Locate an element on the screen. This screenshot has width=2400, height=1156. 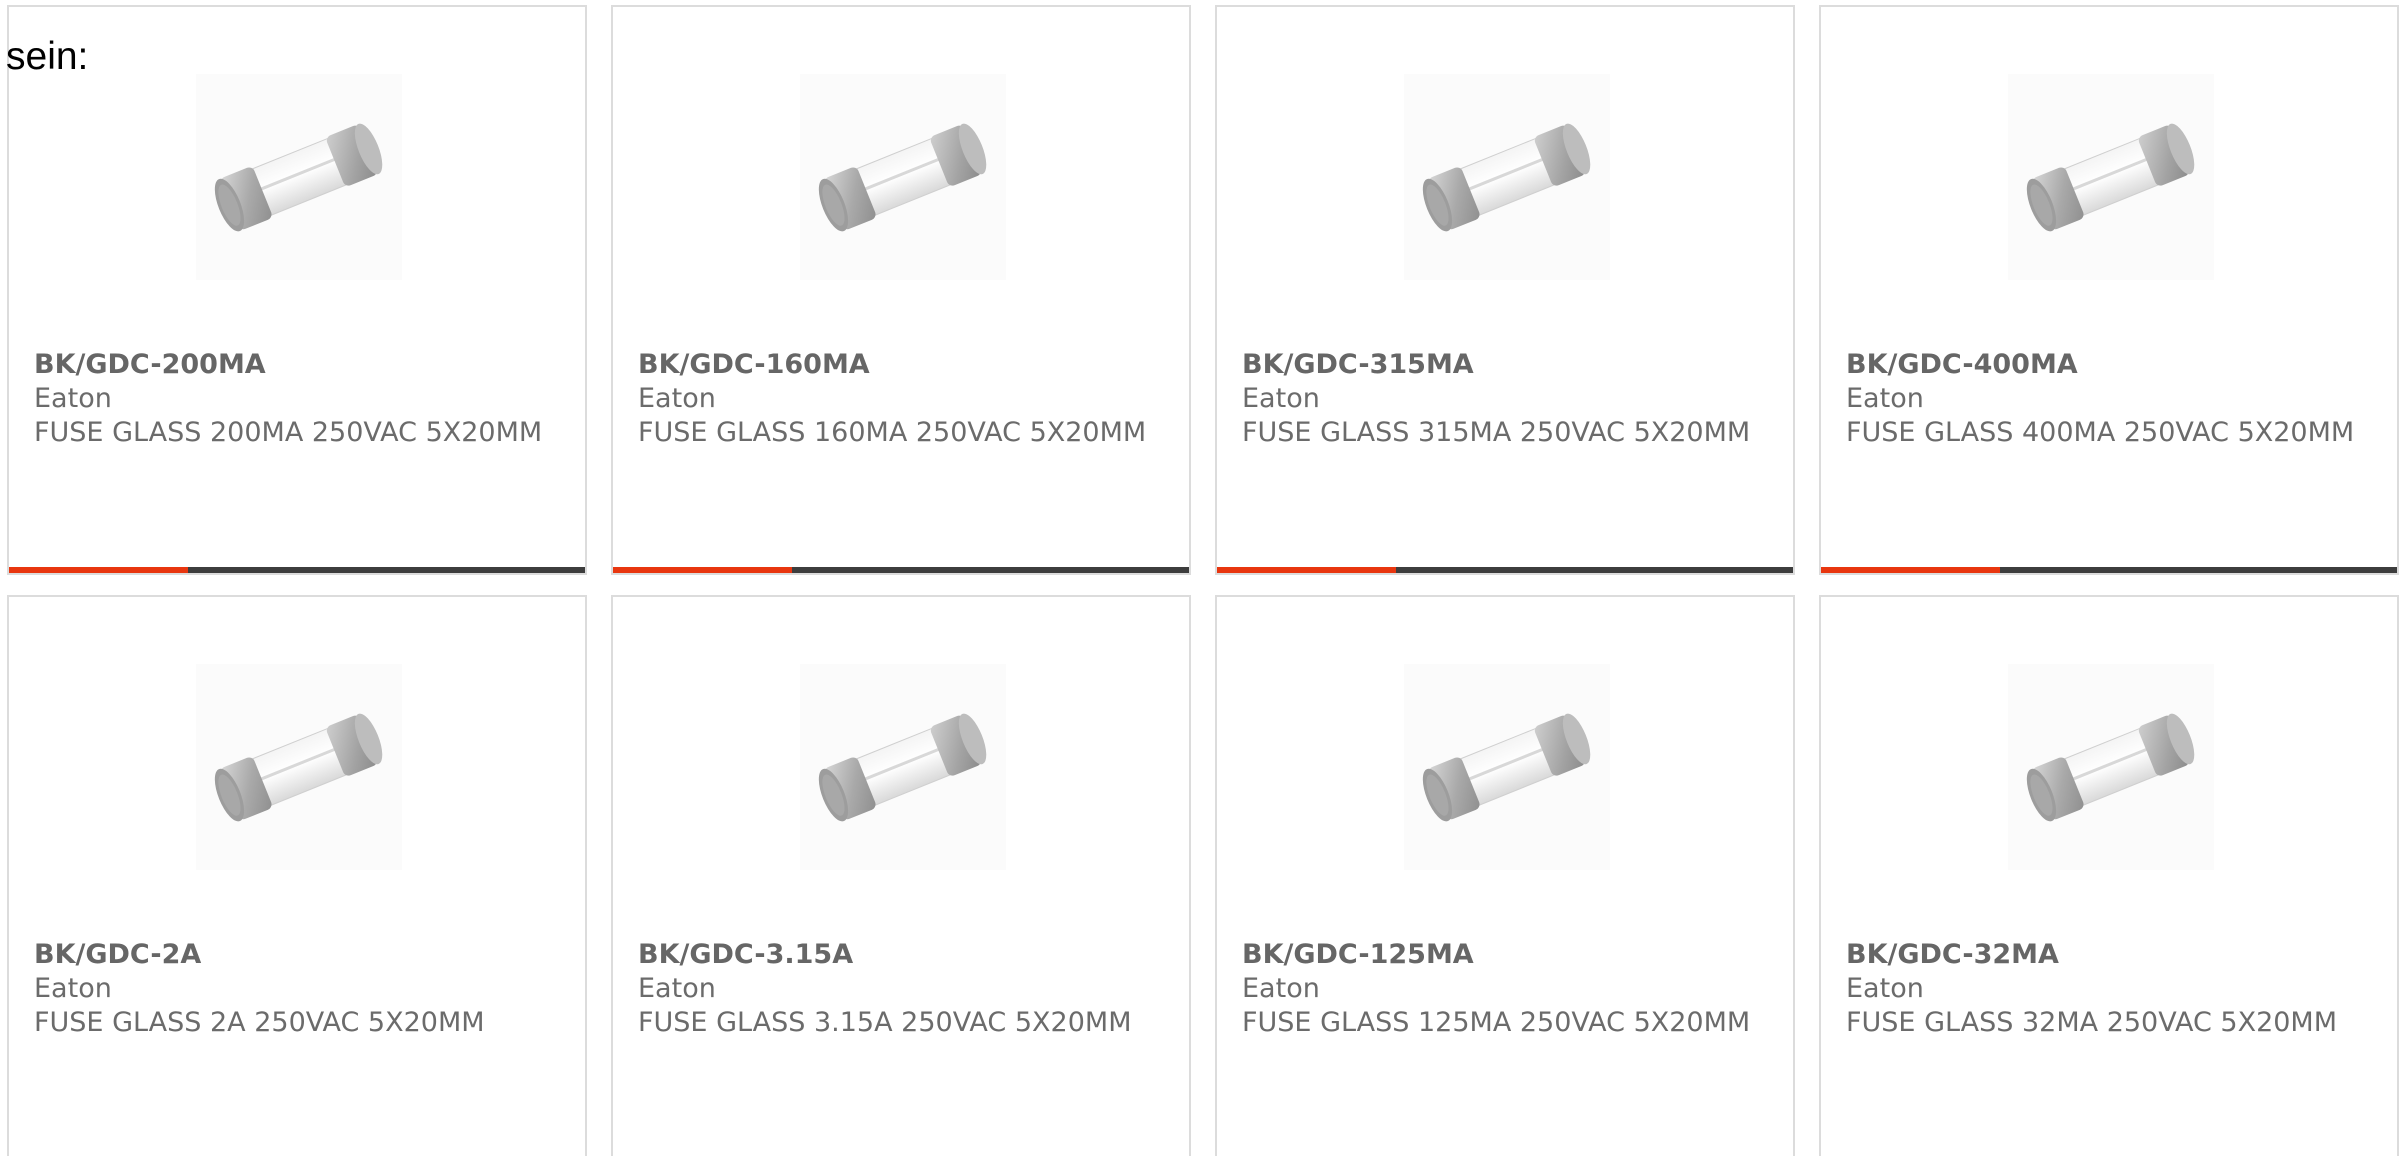
product-description: FUSE GLASS 3.15A 250VAC 5X20MM is located at coordinates (885, 1022).